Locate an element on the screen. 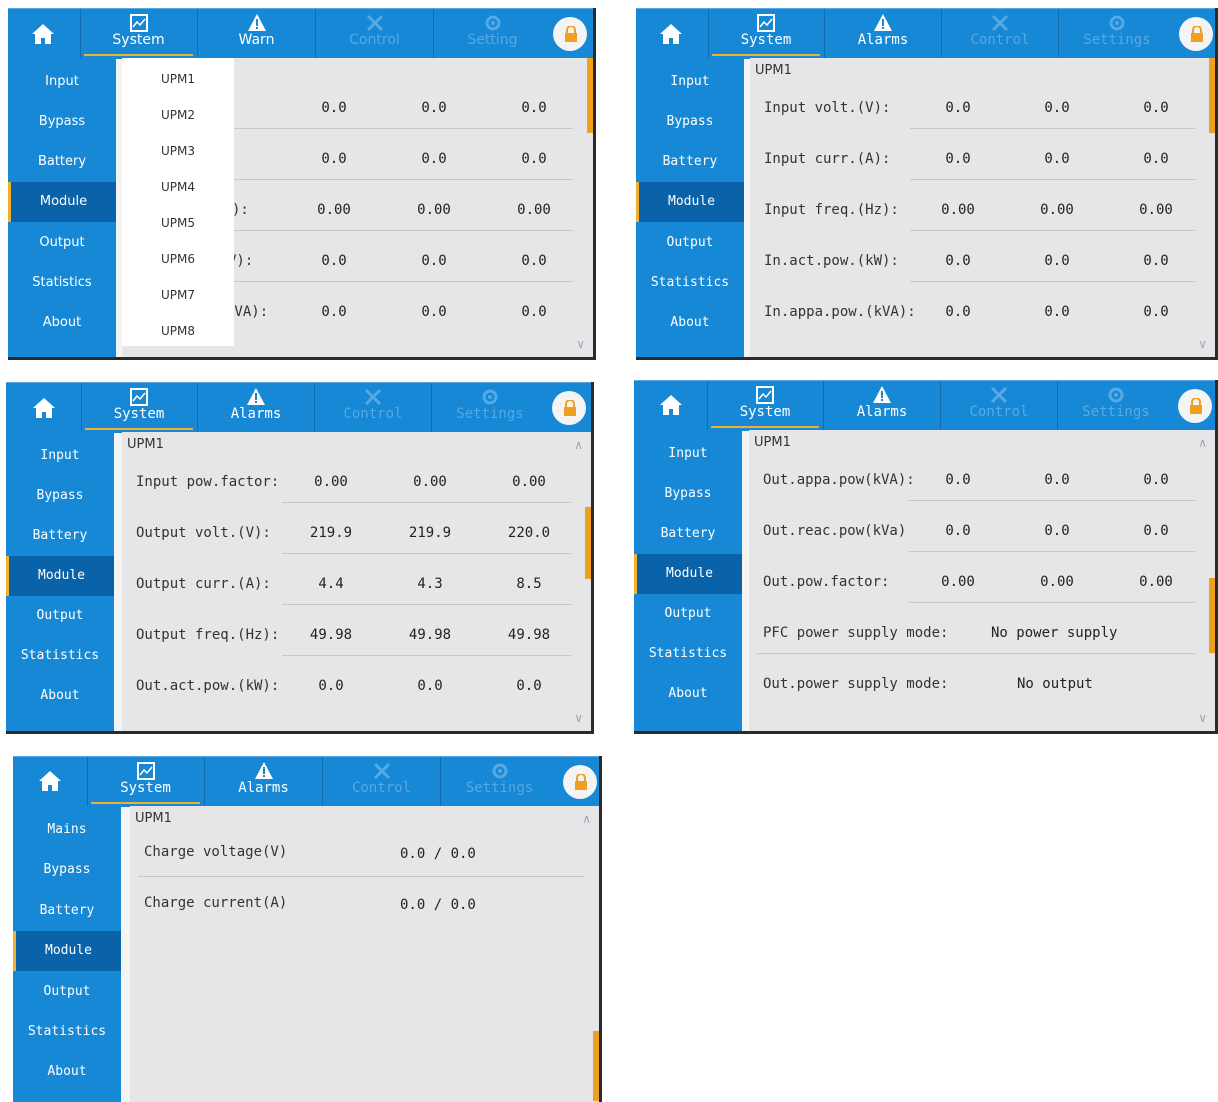  value-3: 0.0 is located at coordinates (1156, 108).